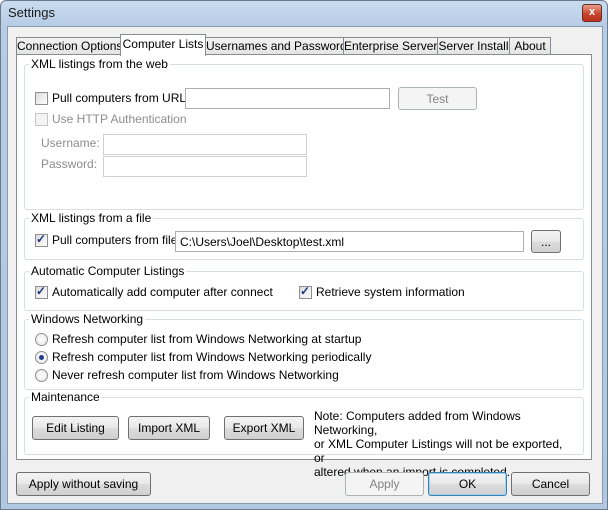  Describe the element at coordinates (437, 98) in the screenshot. I see `test-button: Test` at that location.